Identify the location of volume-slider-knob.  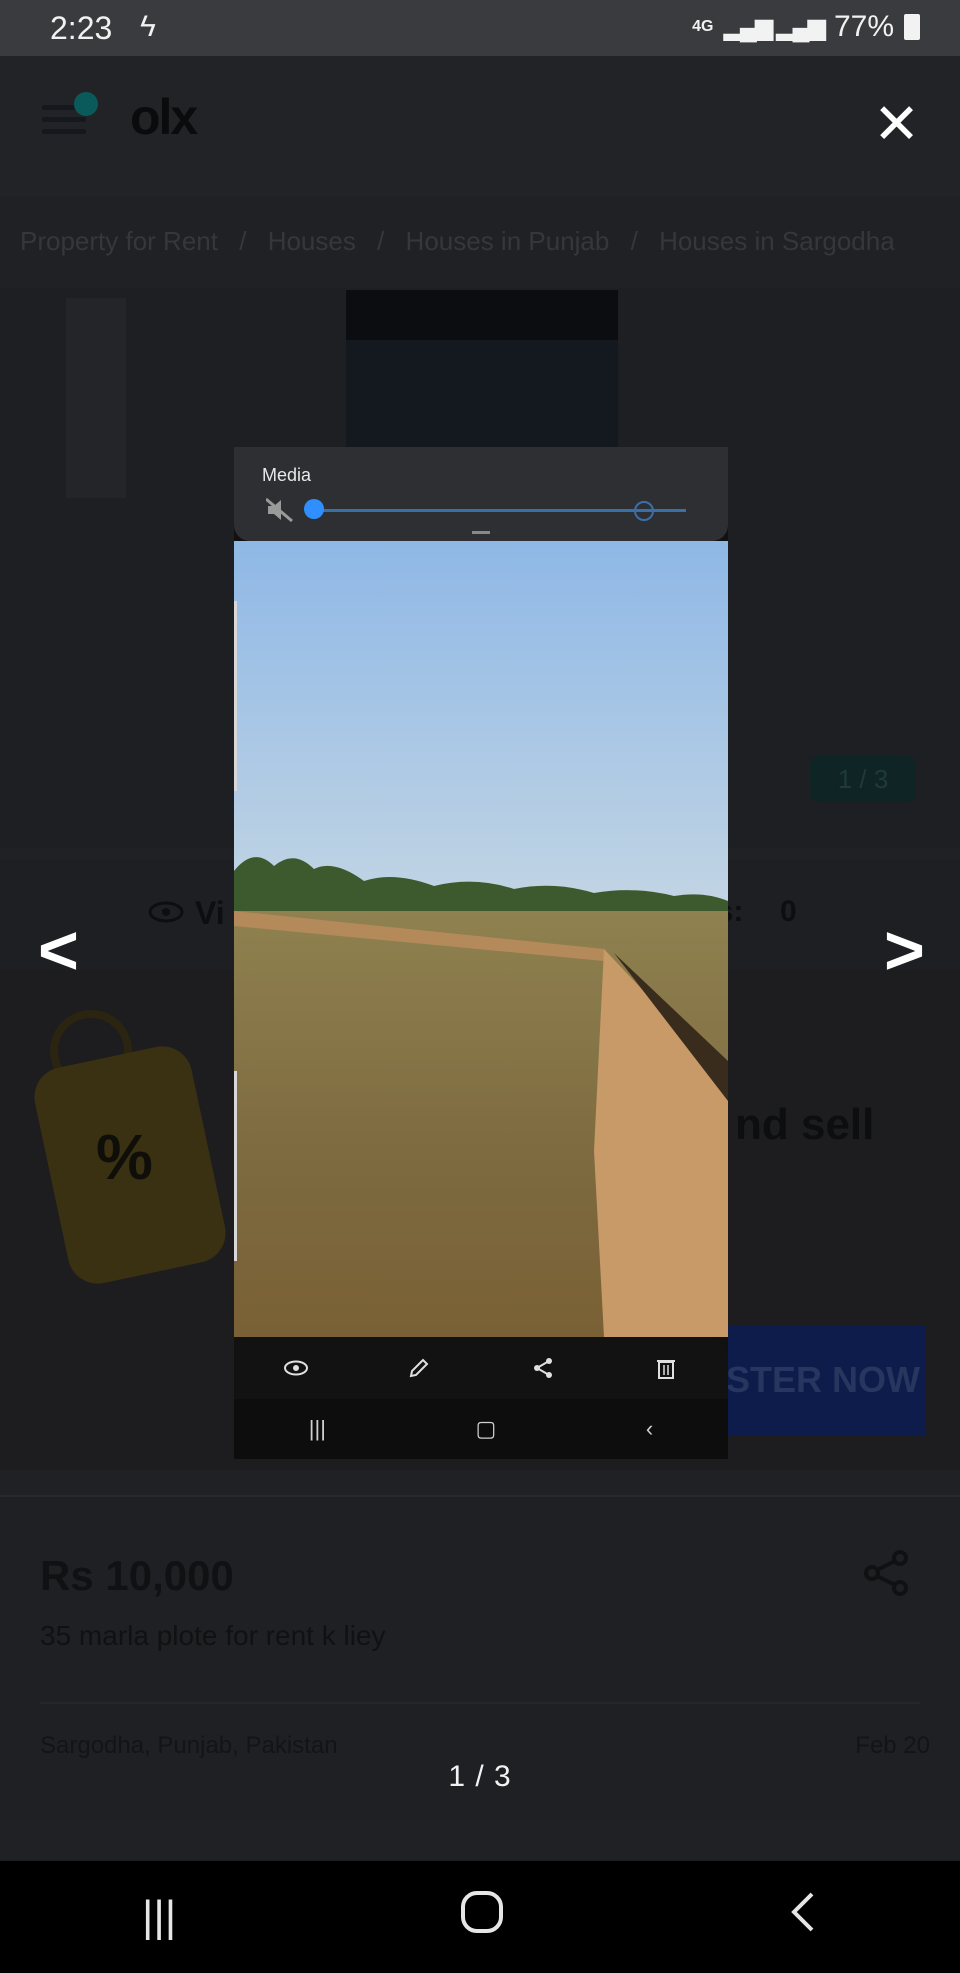
(314, 509).